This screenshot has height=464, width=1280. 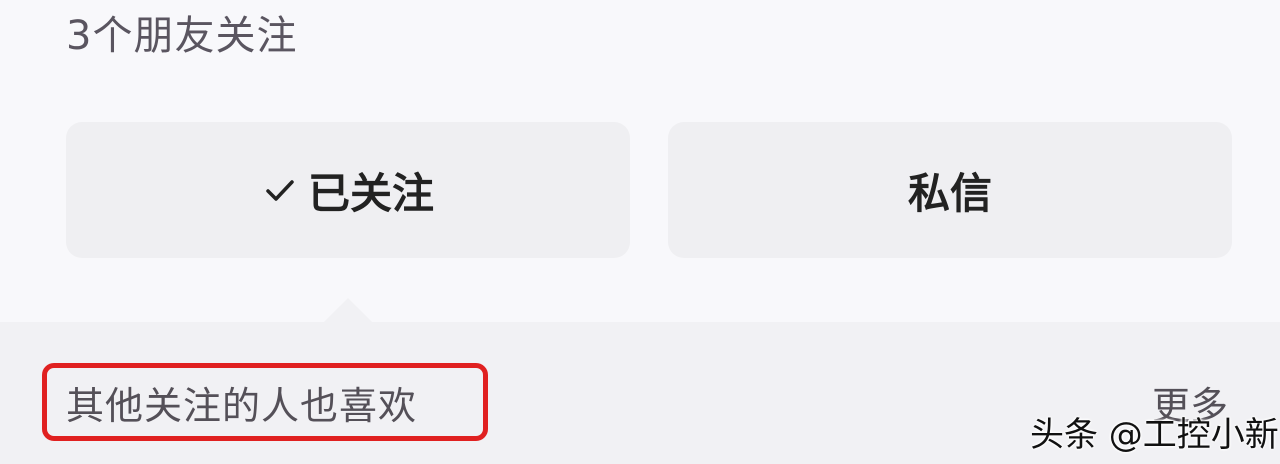 I want to click on friends-follow-count: 3个朋友关注, so click(x=182, y=36).